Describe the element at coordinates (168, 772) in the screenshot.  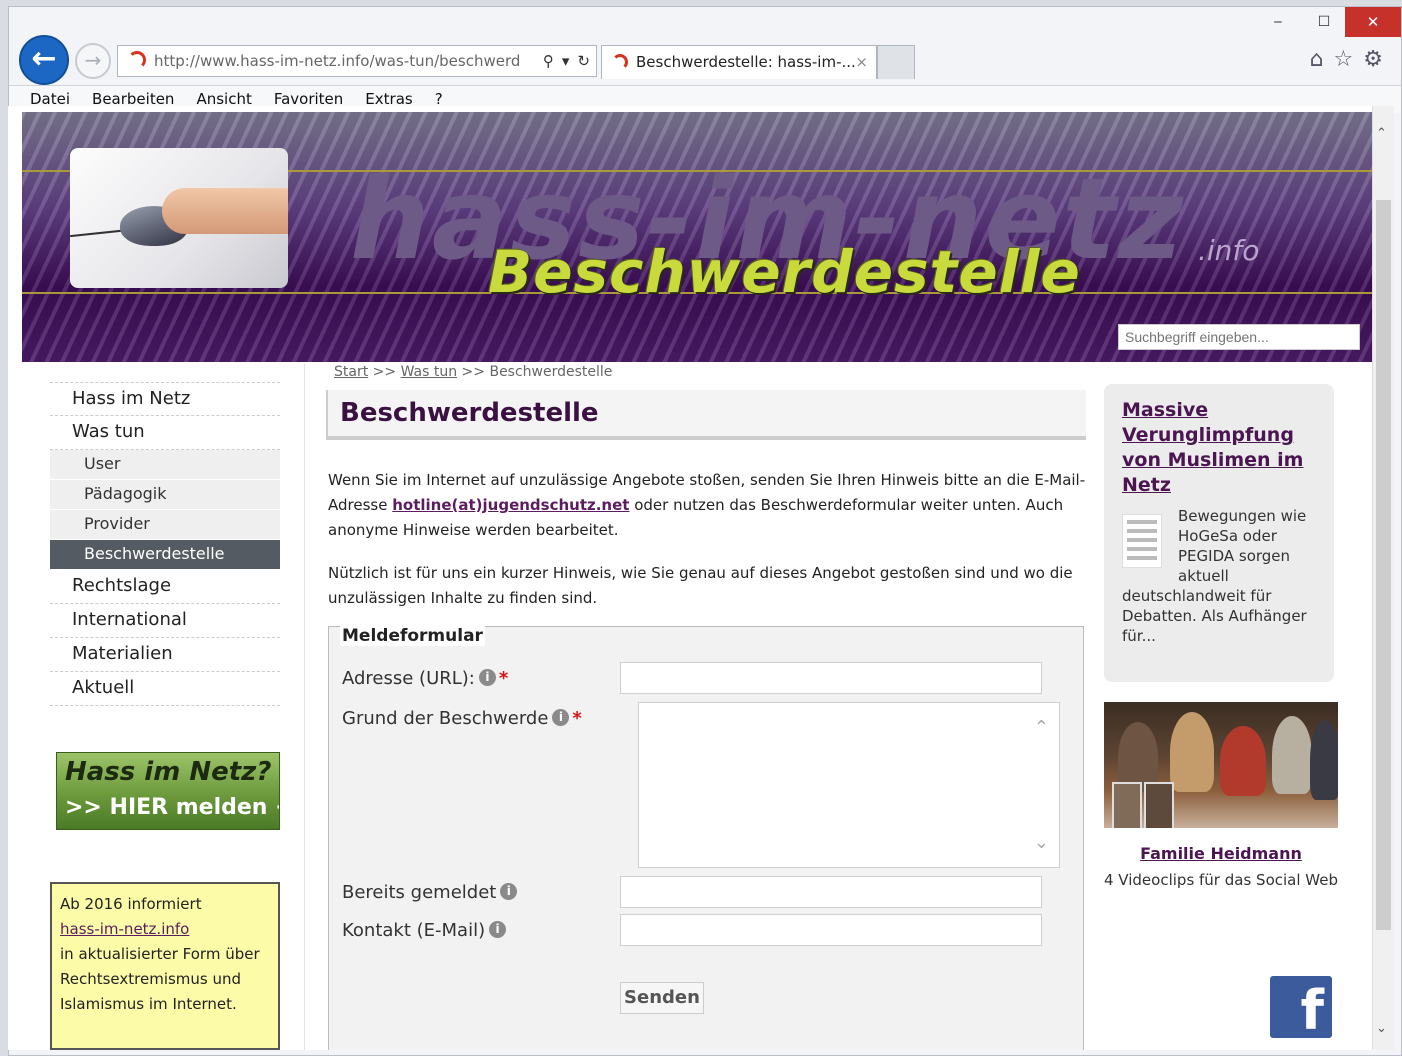
I see `report-banner-title: Hass im Netz?` at that location.